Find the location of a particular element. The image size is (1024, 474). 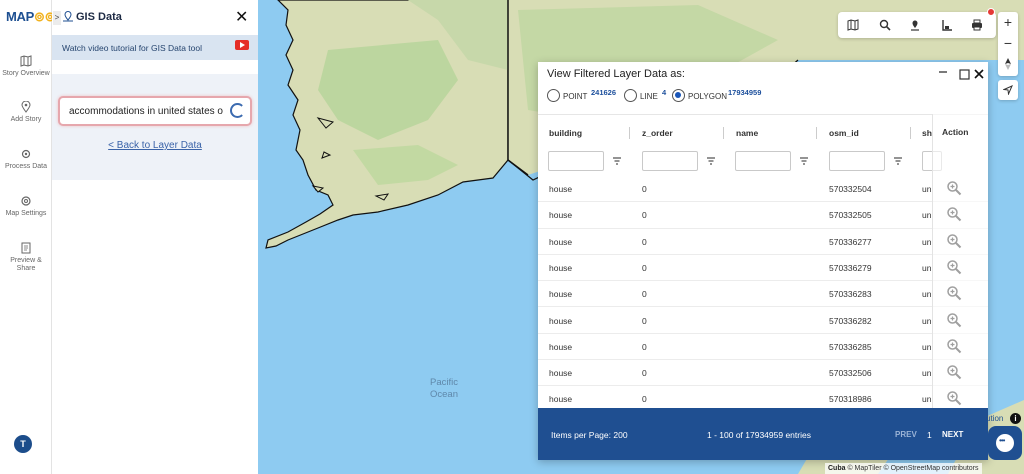

search-icon is located at coordinates (885, 25).